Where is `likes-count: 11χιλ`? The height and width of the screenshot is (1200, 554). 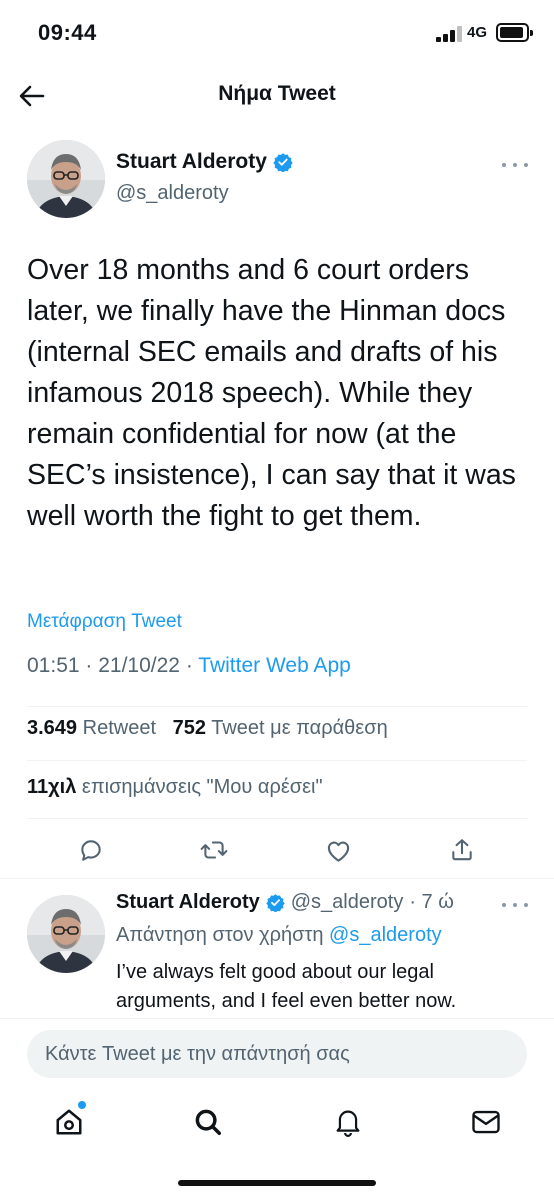
likes-count: 11χιλ is located at coordinates (52, 787).